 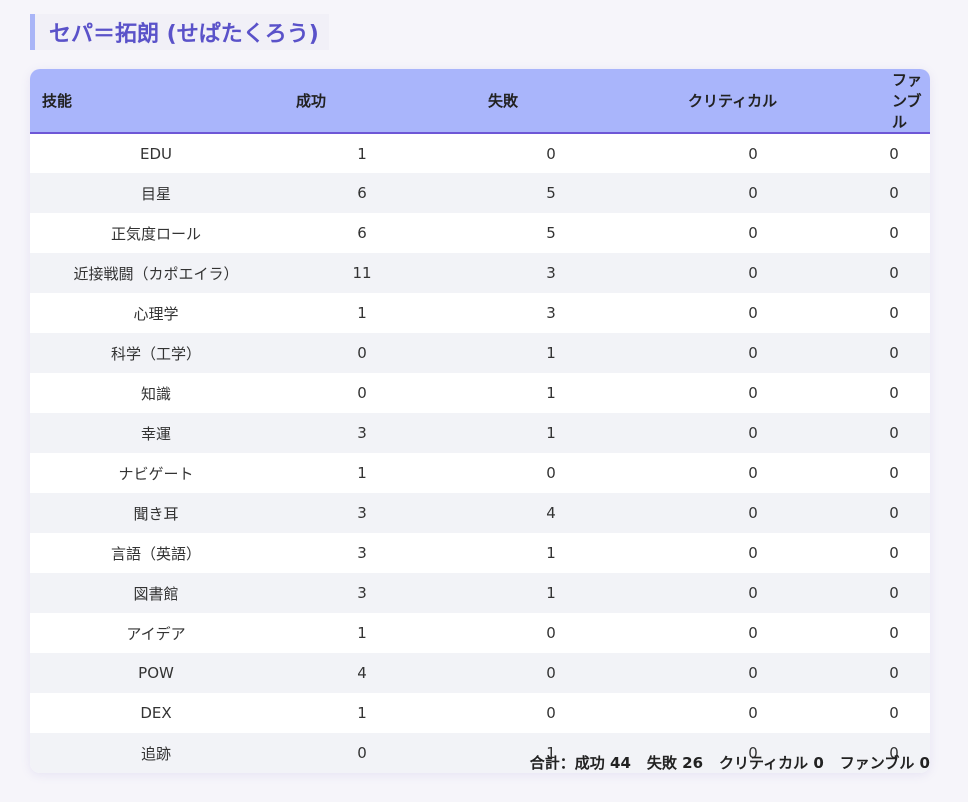 What do you see at coordinates (552, 763) in the screenshot?
I see `totals-label: 合計：` at bounding box center [552, 763].